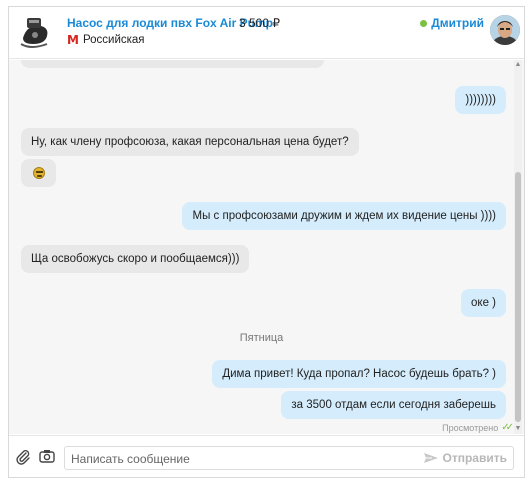 The width and height of the screenshot is (525, 480). Describe the element at coordinates (23, 457) in the screenshot. I see `paperclip-icon` at that location.